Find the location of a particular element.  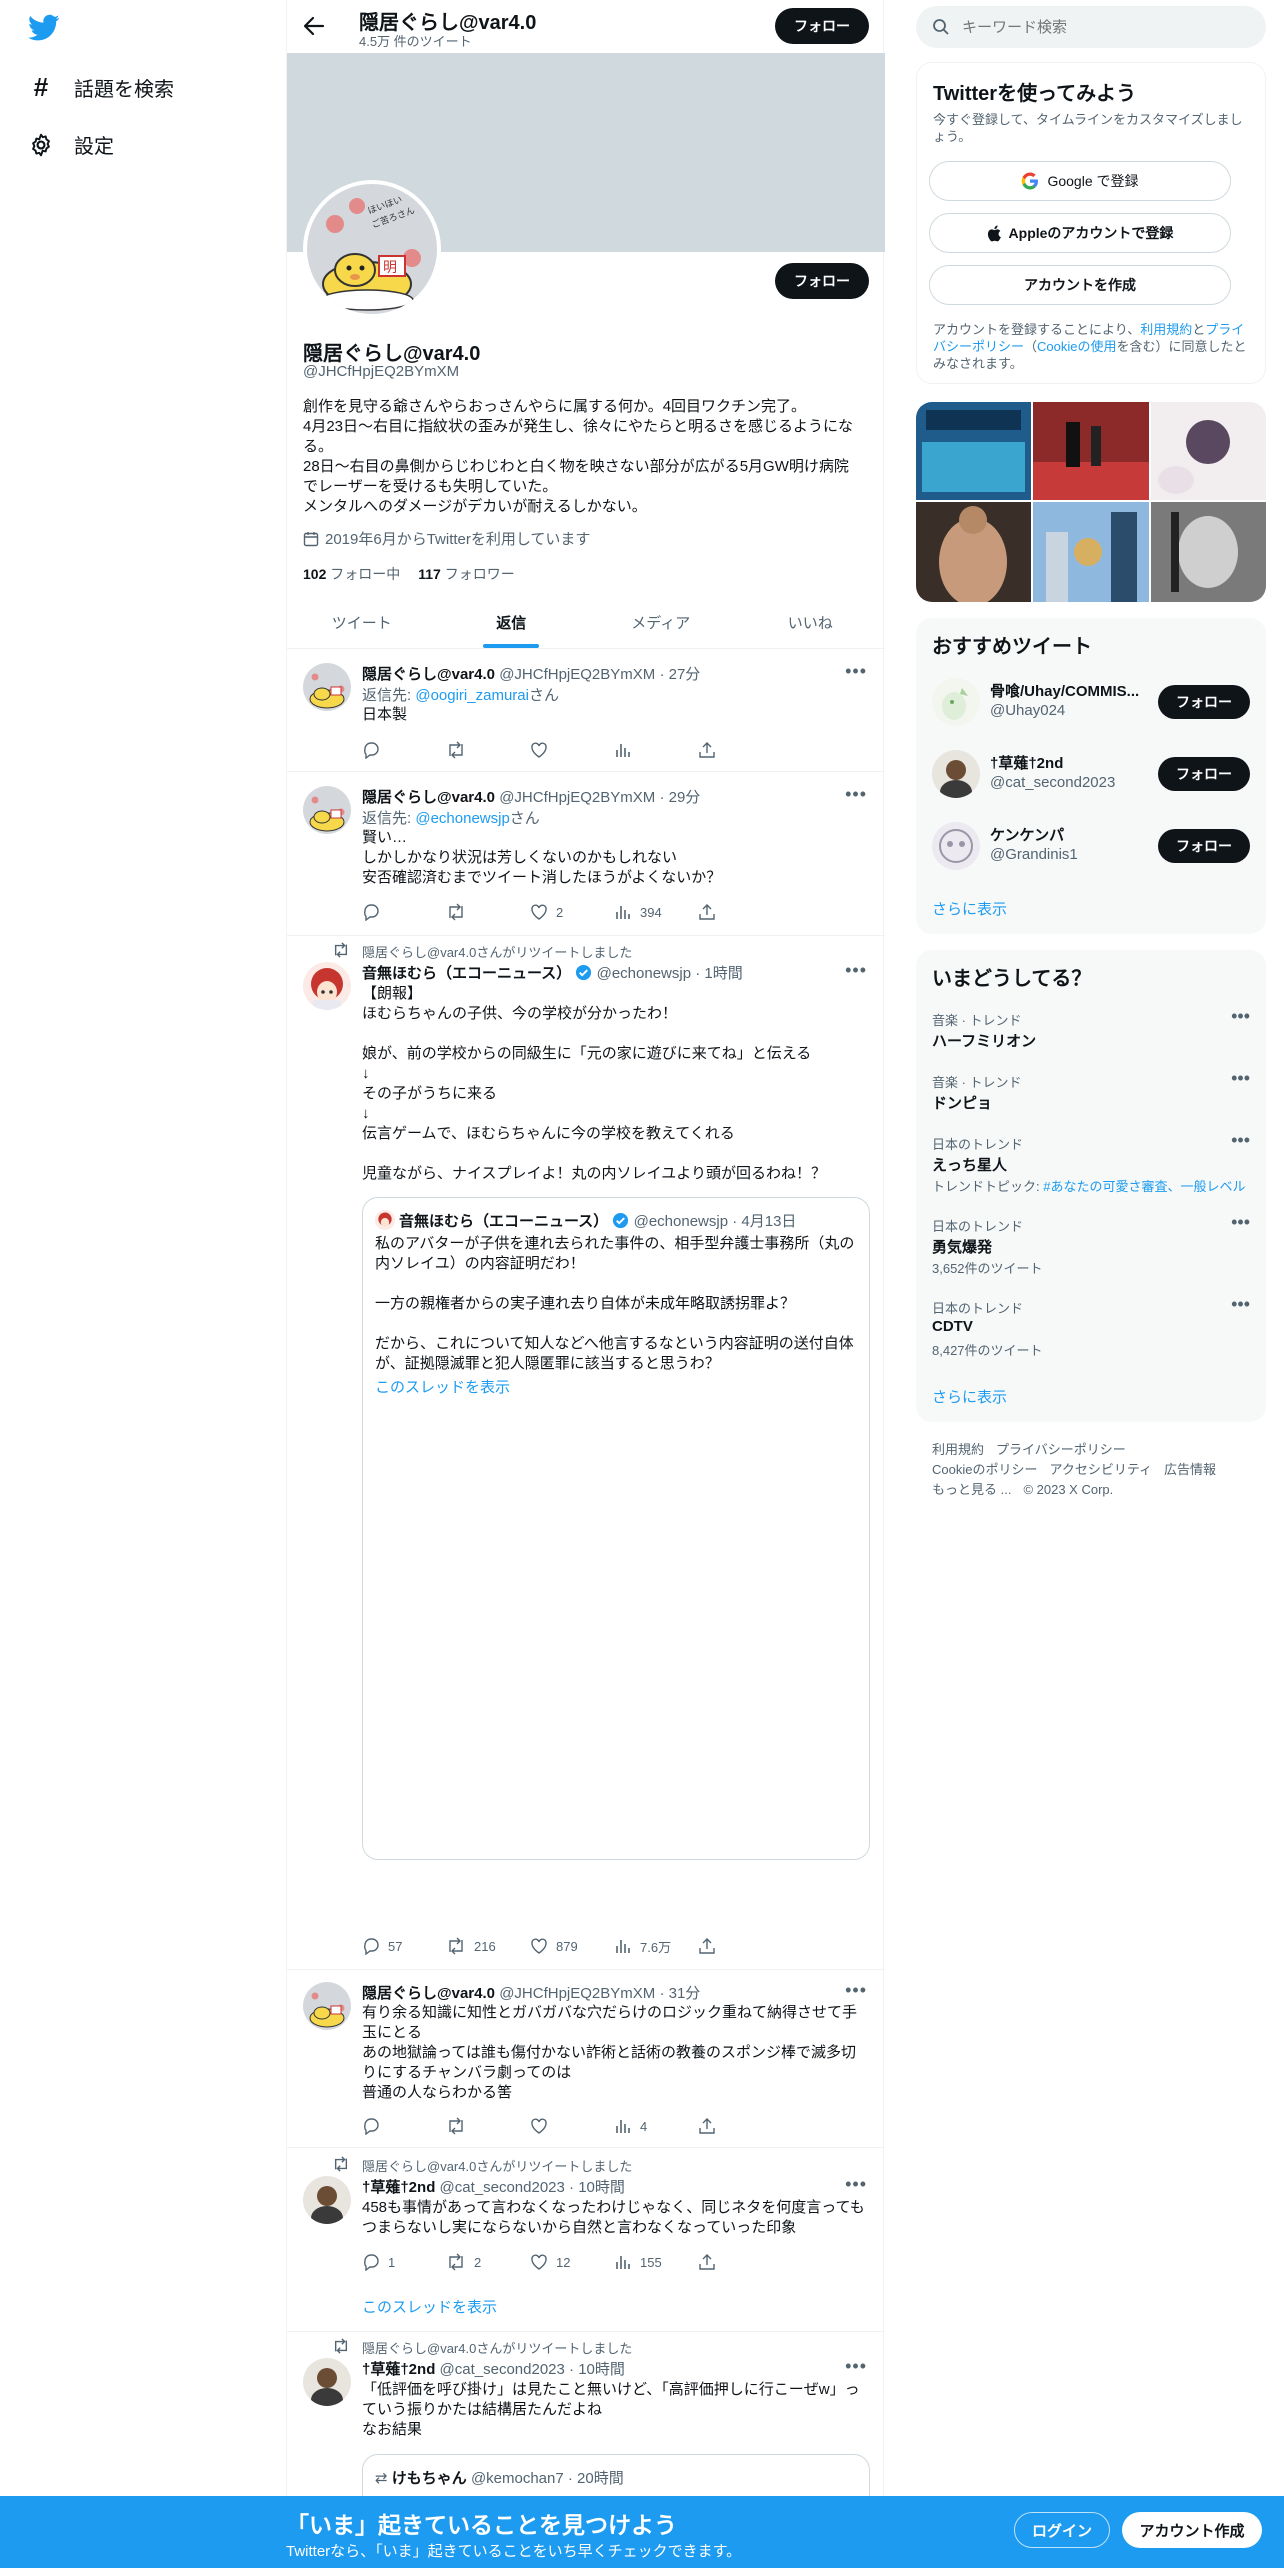

tweet-time: · 31分 is located at coordinates (679, 1993).